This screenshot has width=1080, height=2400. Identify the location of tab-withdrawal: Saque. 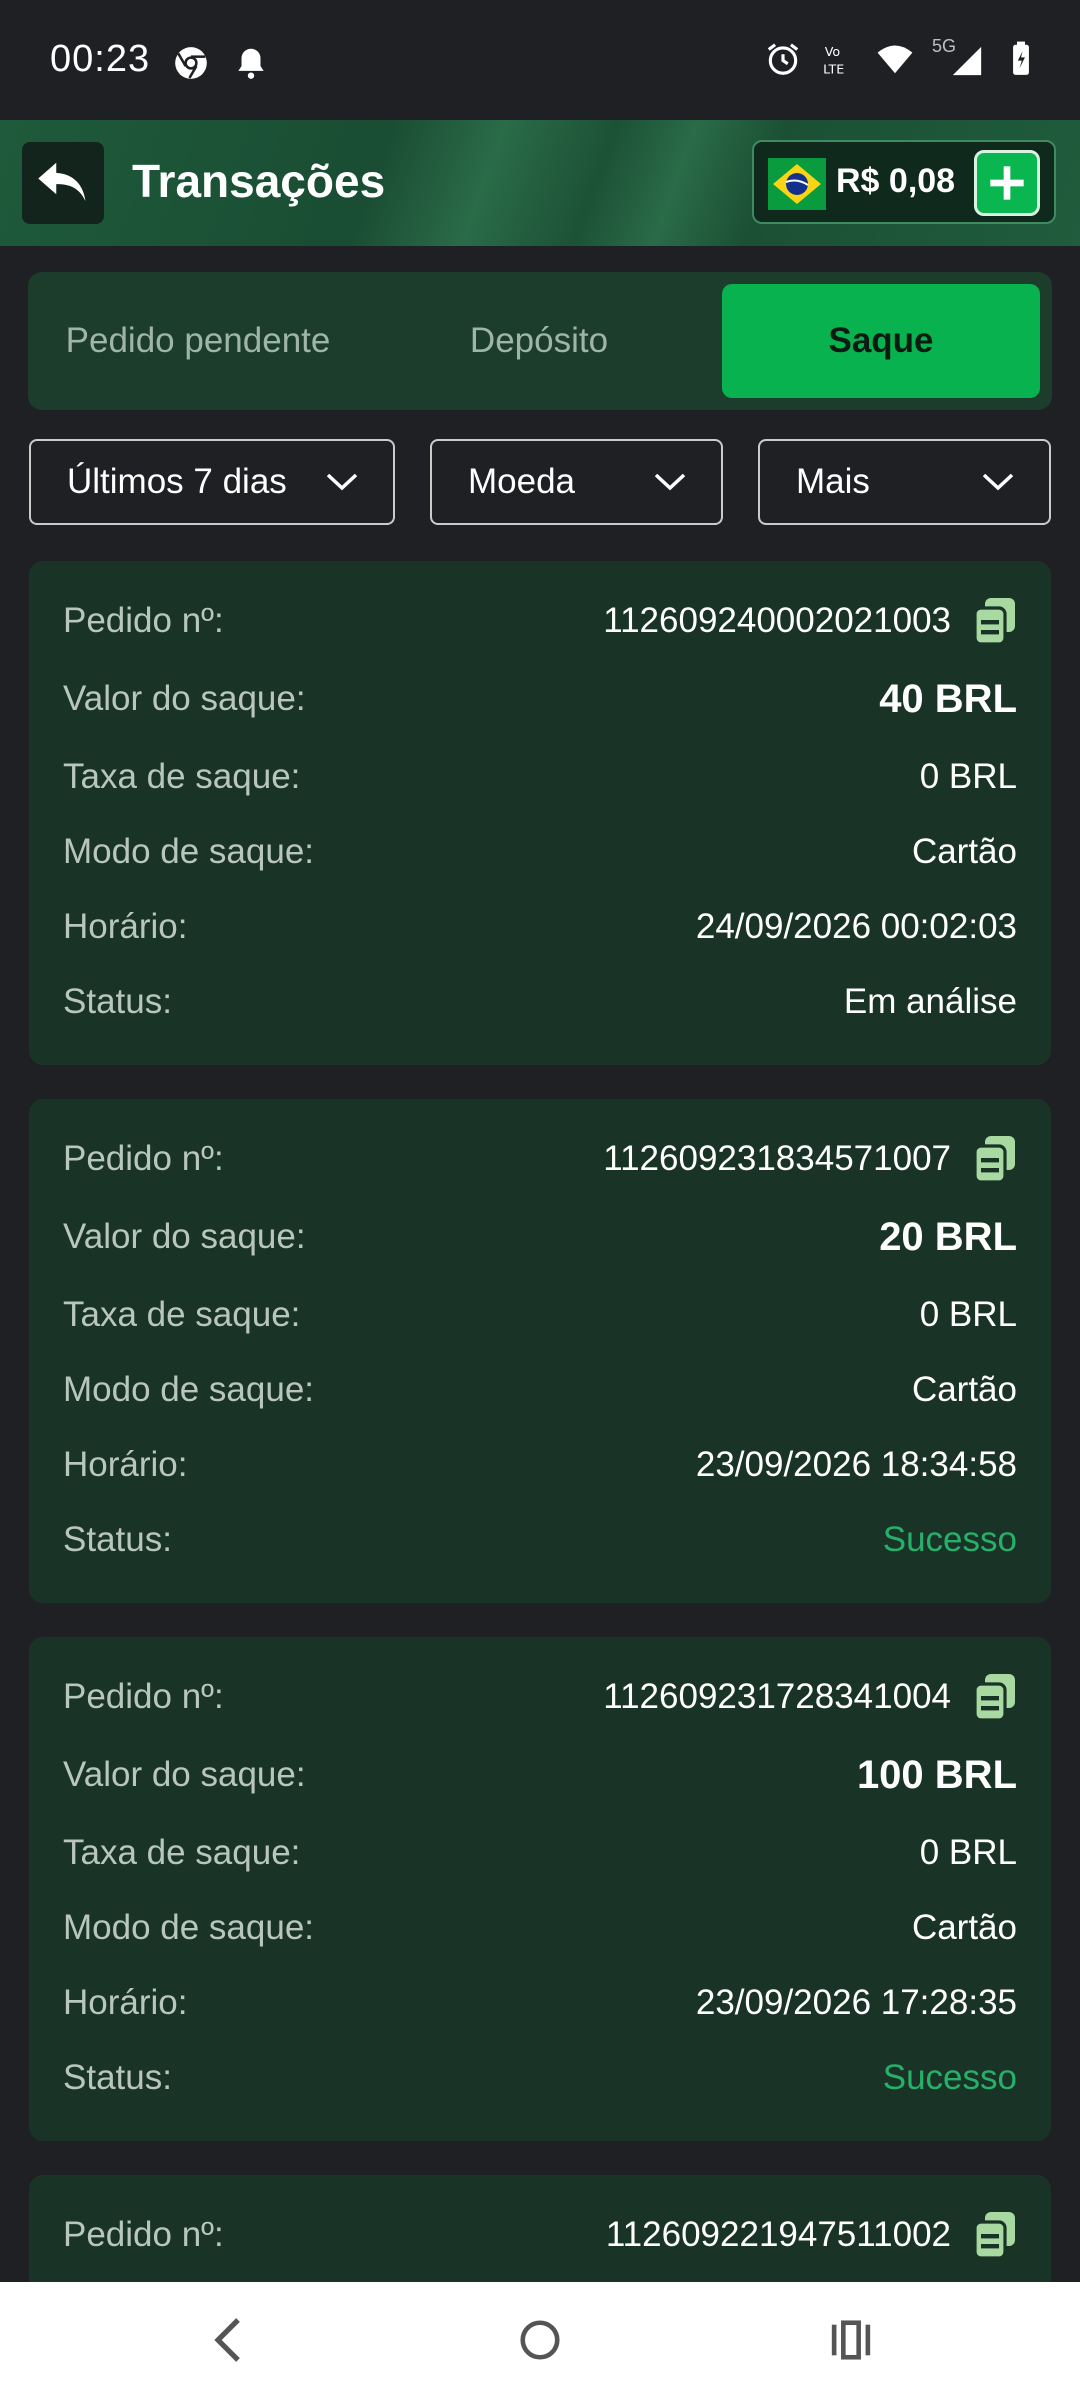
(881, 341).